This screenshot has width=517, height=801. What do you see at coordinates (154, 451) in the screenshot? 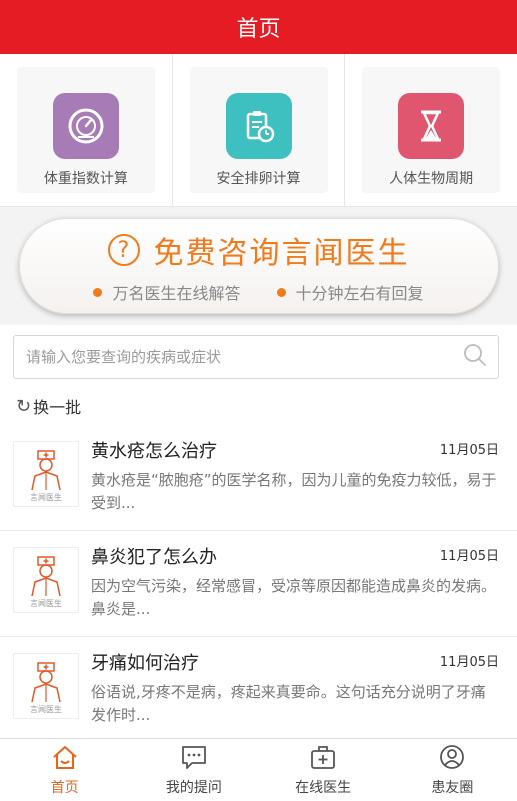
I see `article-title: 黄水疮怎么治疗` at bounding box center [154, 451].